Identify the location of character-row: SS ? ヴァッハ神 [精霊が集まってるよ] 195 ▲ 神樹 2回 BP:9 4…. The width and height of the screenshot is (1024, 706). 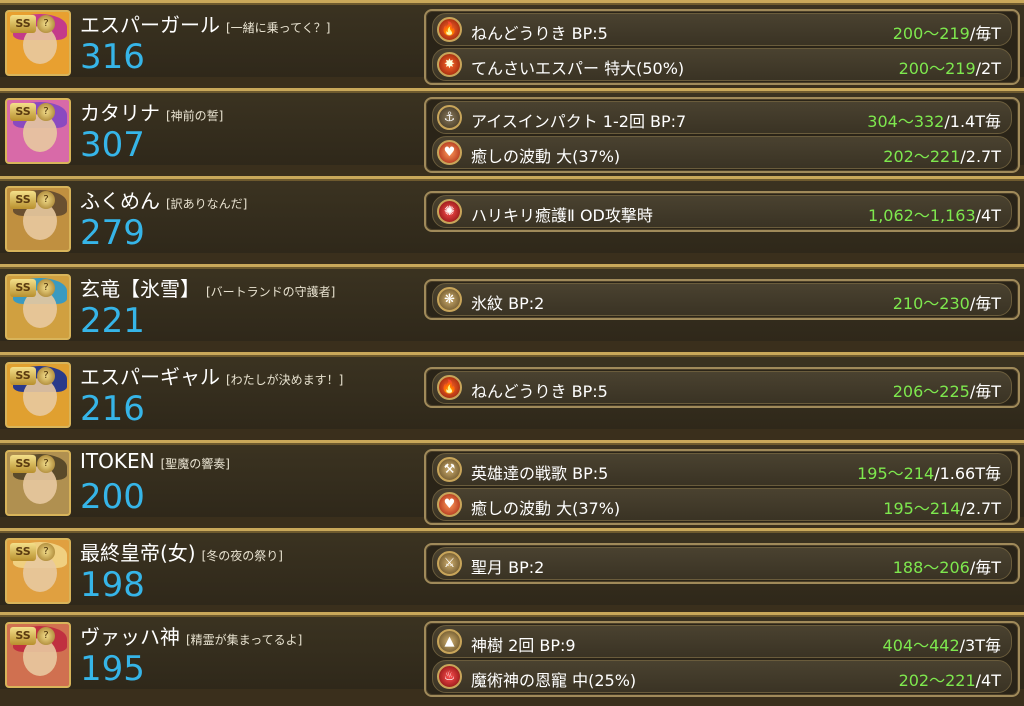
(512, 654).